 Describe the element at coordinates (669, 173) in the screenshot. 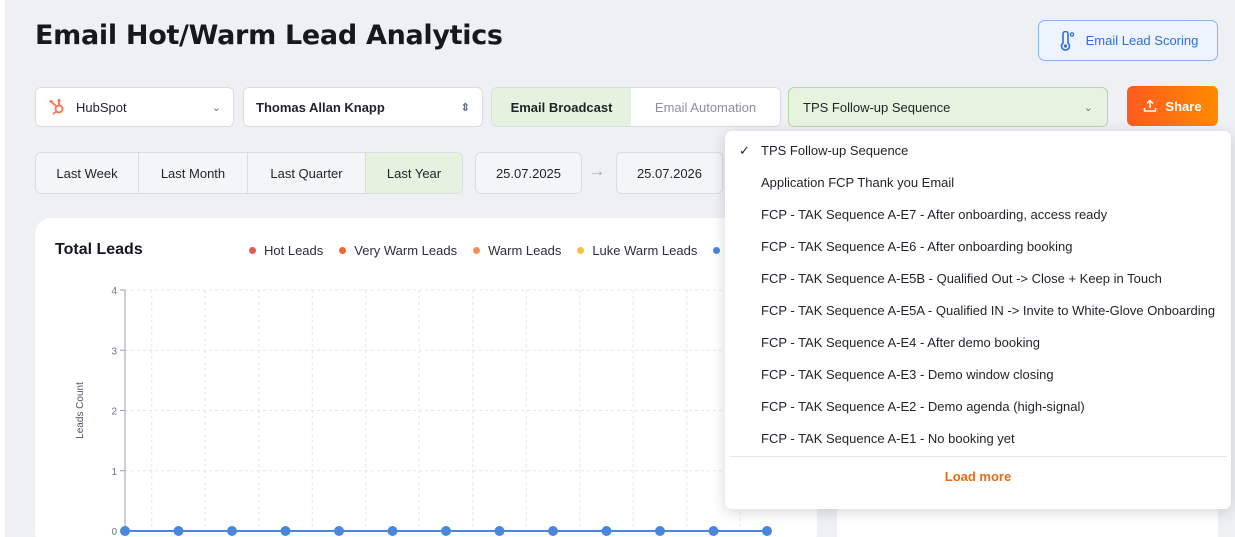

I see `date-to-input: 25.07.2026` at that location.